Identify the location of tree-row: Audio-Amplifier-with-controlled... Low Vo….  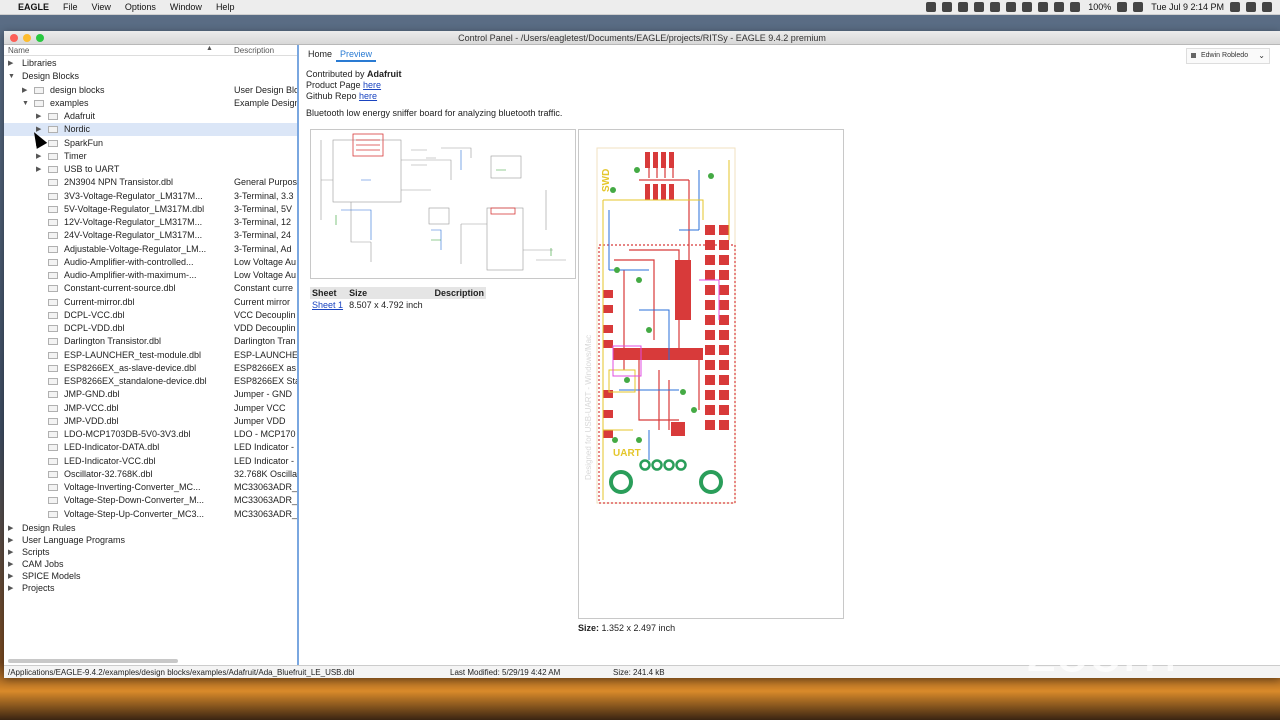
(150, 262).